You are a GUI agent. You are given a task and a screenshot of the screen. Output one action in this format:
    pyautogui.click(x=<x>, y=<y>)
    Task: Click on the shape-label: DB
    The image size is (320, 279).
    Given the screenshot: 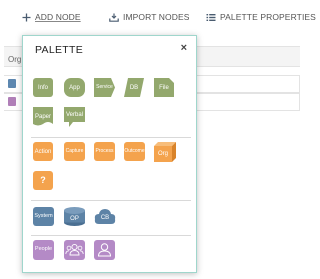 What is the action you would take?
    pyautogui.click(x=134, y=87)
    